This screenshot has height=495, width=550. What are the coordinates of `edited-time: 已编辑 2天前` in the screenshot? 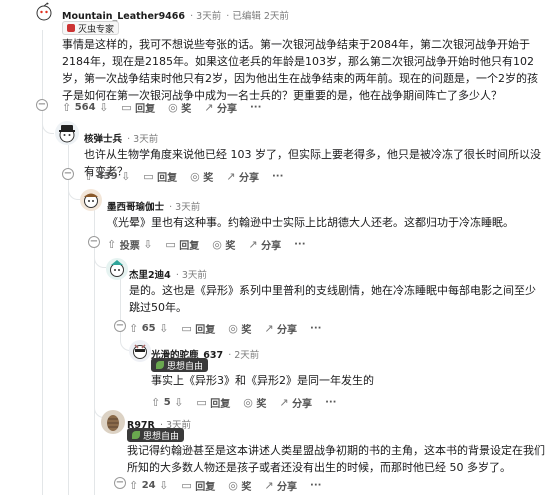 It's located at (260, 16).